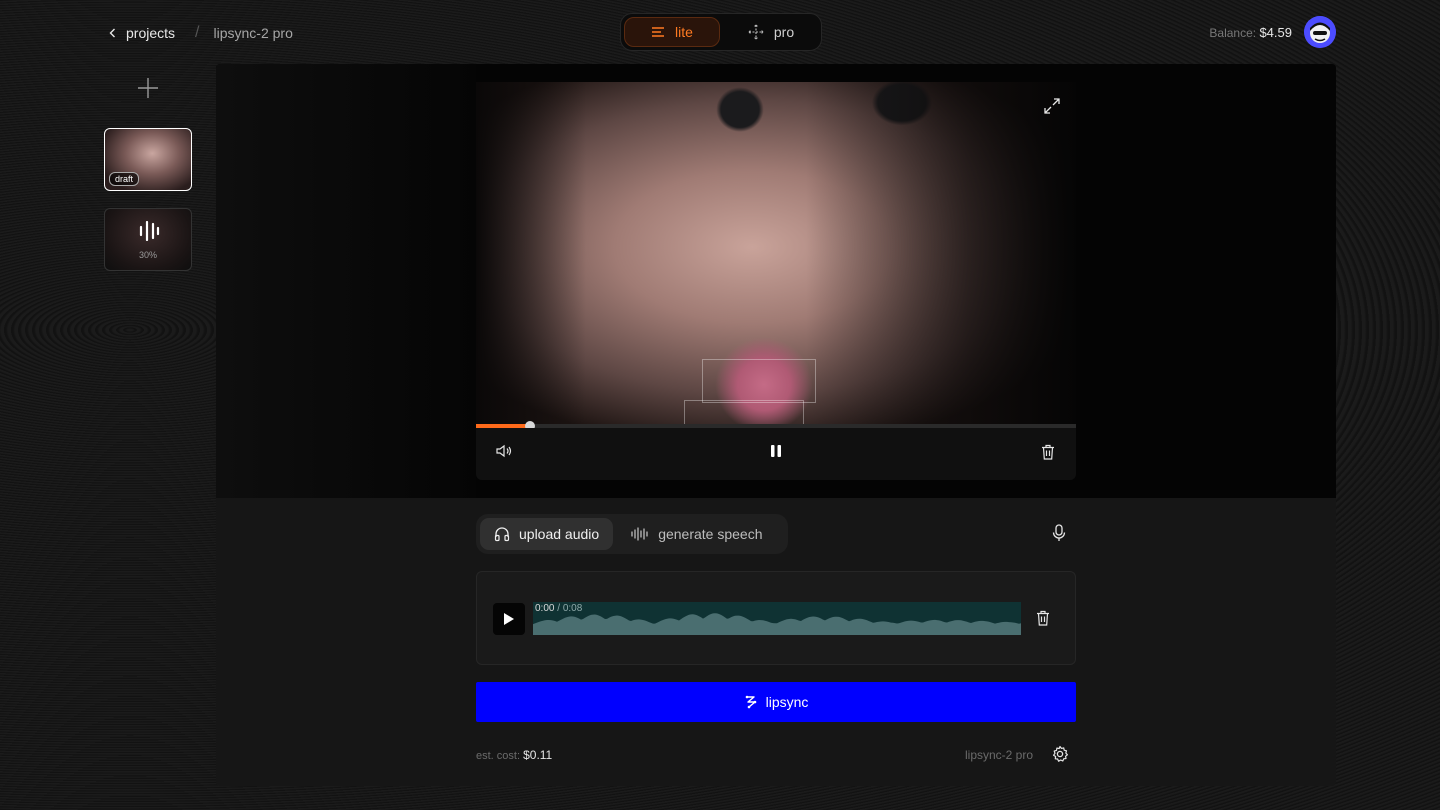 The height and width of the screenshot is (810, 1440). I want to click on estimated-cost: est. cost: $0.11, so click(514, 755).